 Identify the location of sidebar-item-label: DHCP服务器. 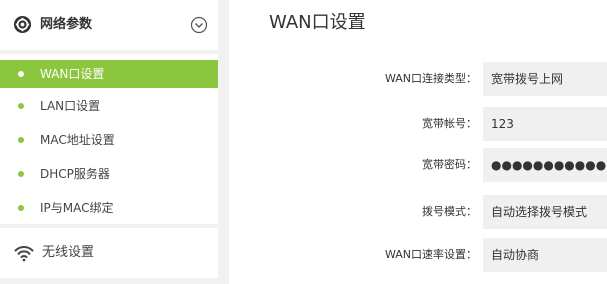
(75, 174).